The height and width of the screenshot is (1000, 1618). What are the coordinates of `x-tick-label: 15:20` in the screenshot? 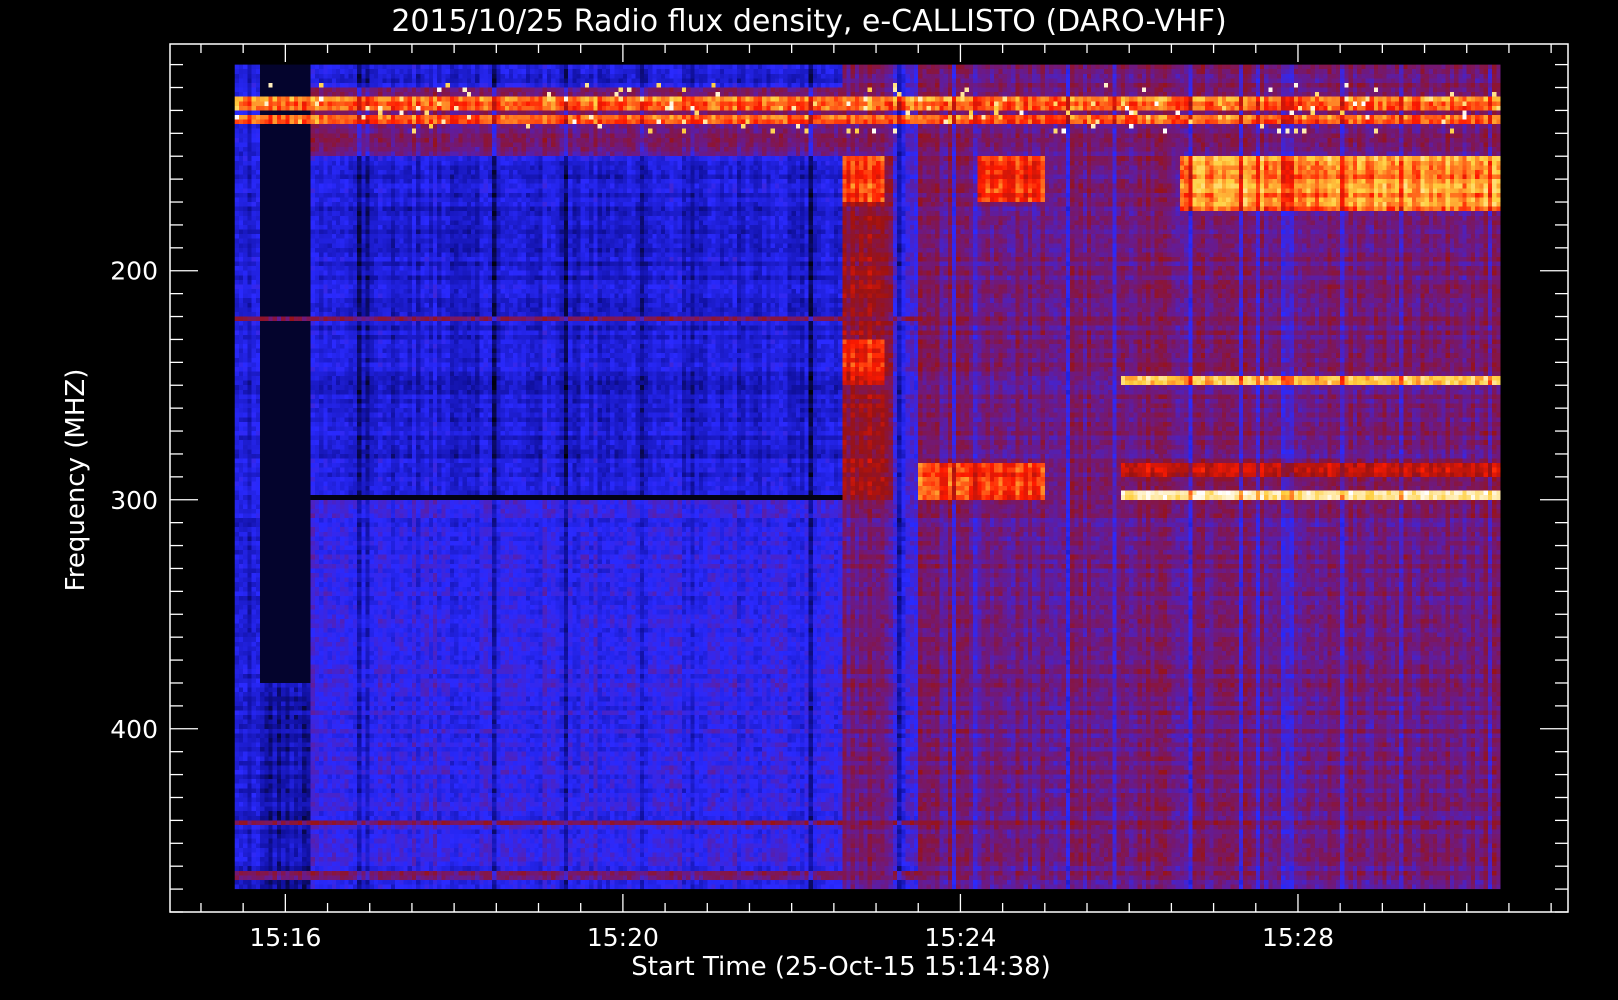 It's located at (623, 937).